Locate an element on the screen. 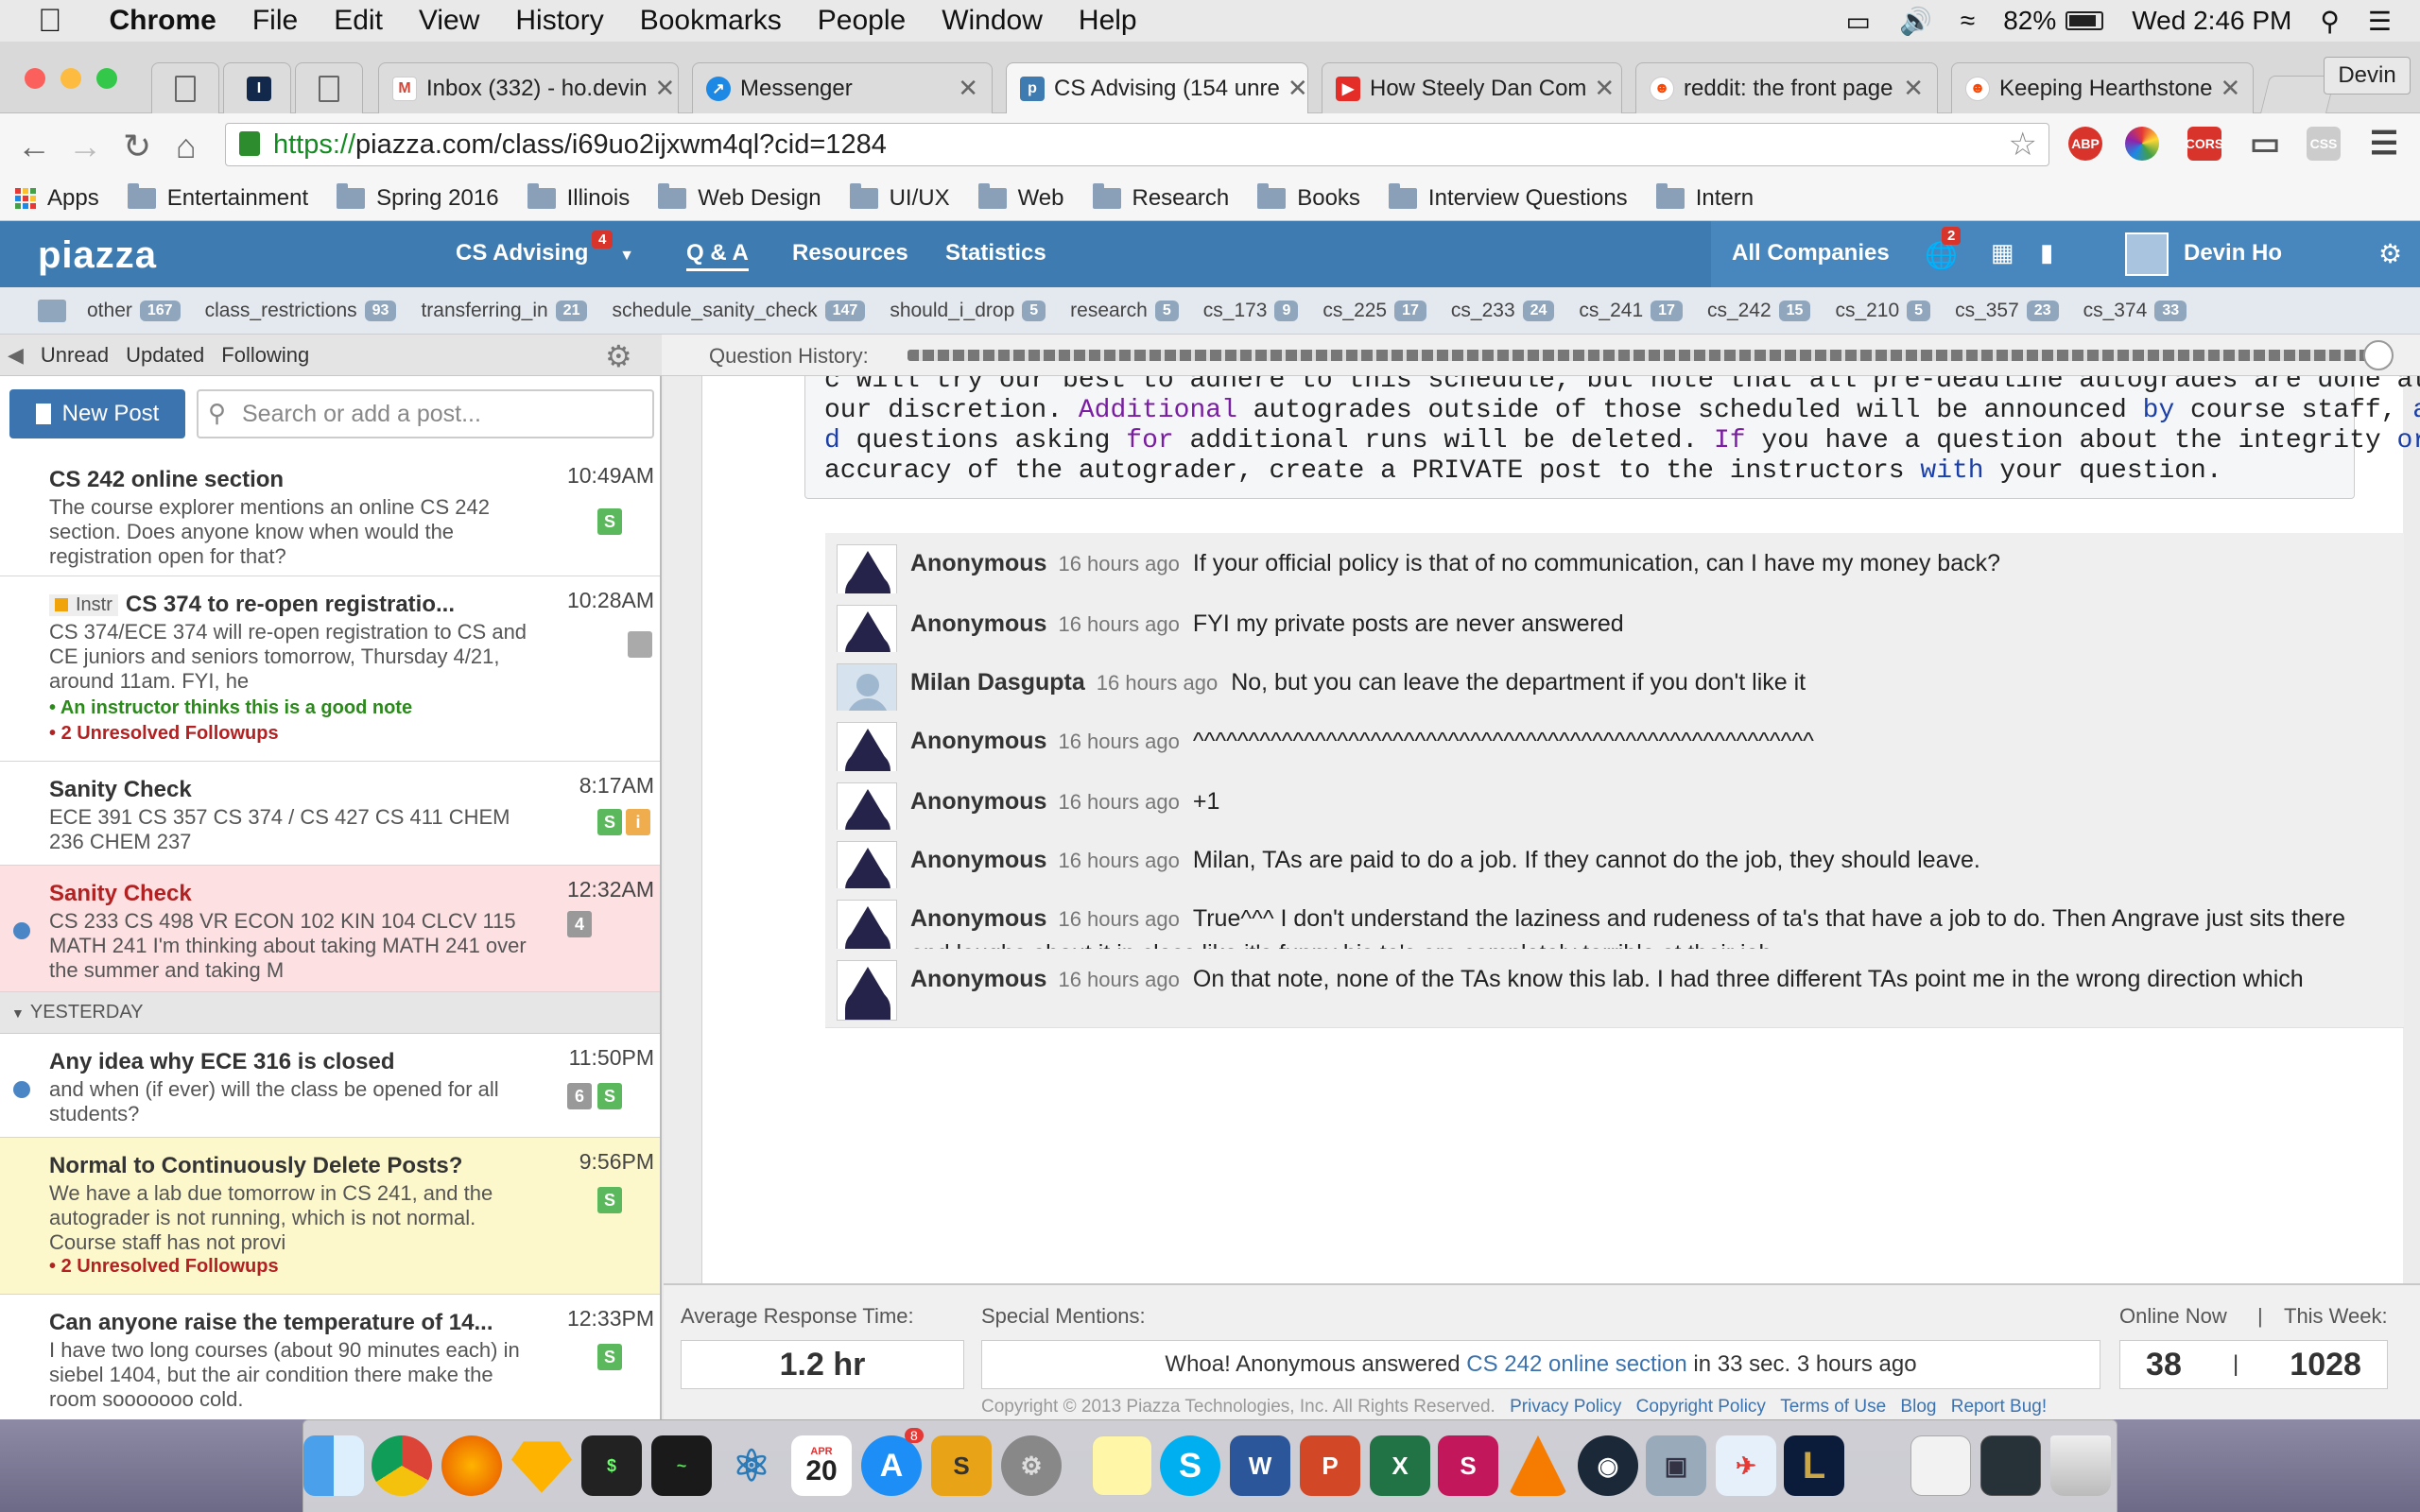  special-mention-link: CS 242 online section is located at coordinates (1576, 1364).